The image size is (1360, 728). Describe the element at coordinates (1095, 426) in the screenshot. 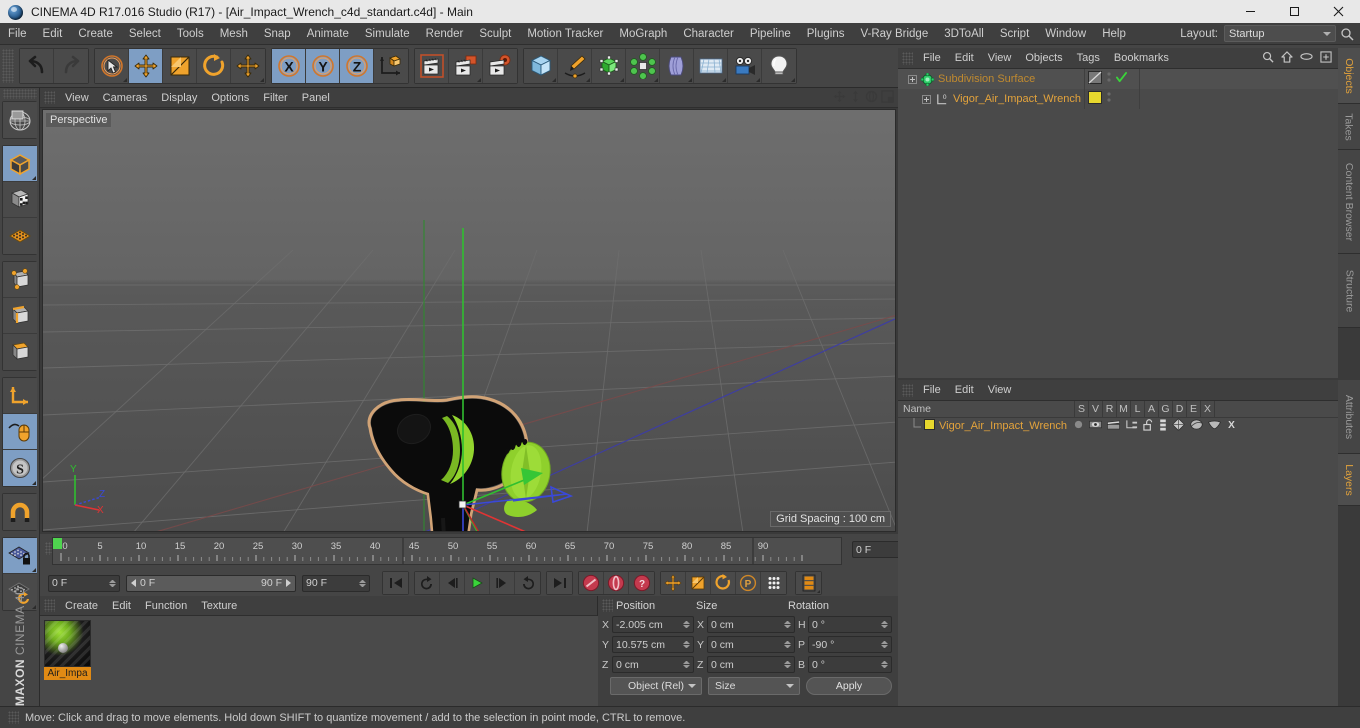

I see `view-eye-icon` at that location.